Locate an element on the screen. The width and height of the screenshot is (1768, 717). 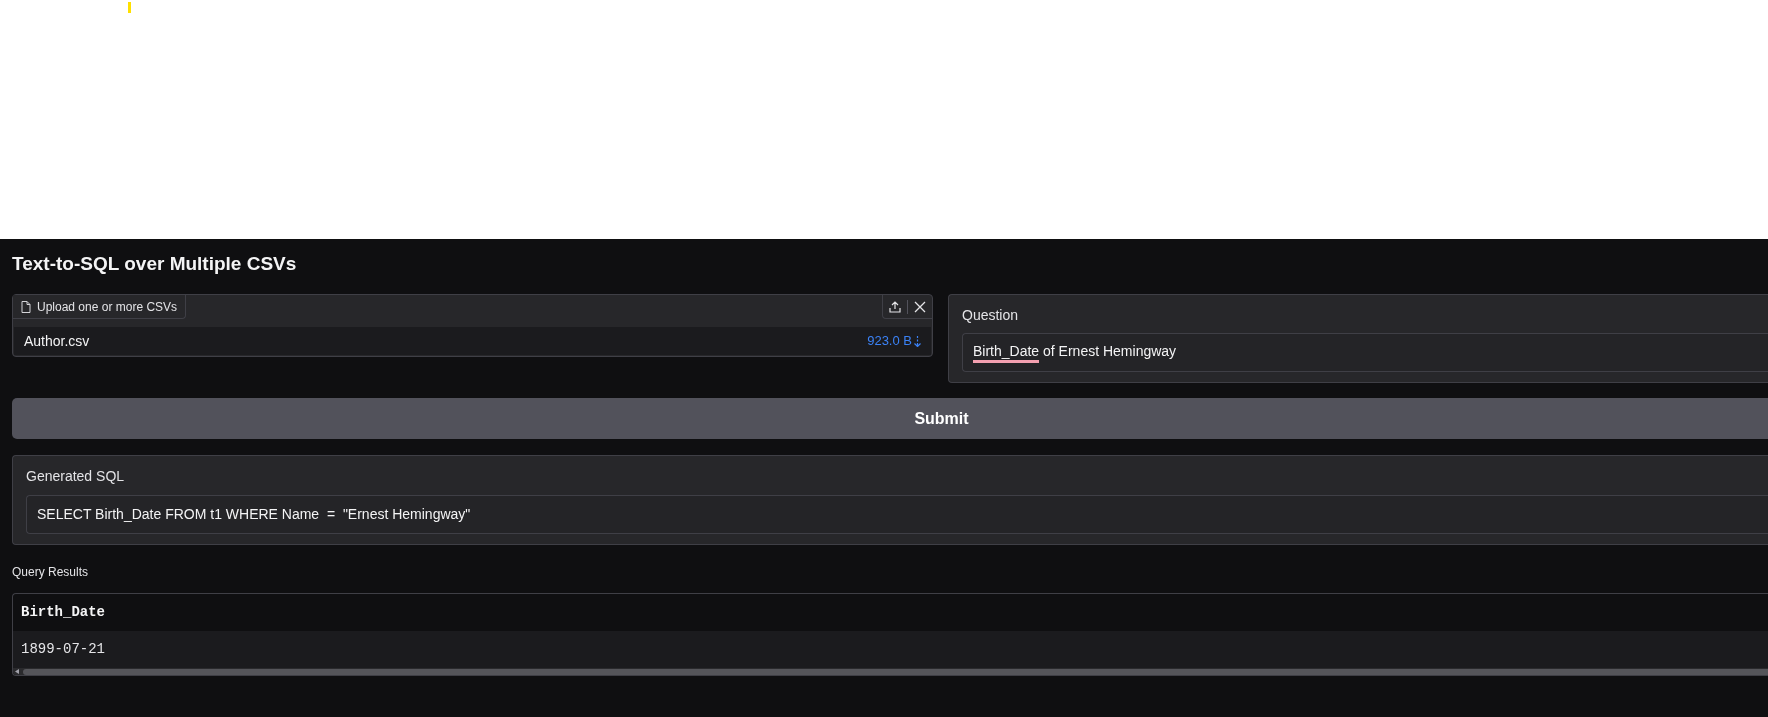
page-title: Text-to-SQL over Multiple CSVs is located at coordinates (154, 264).